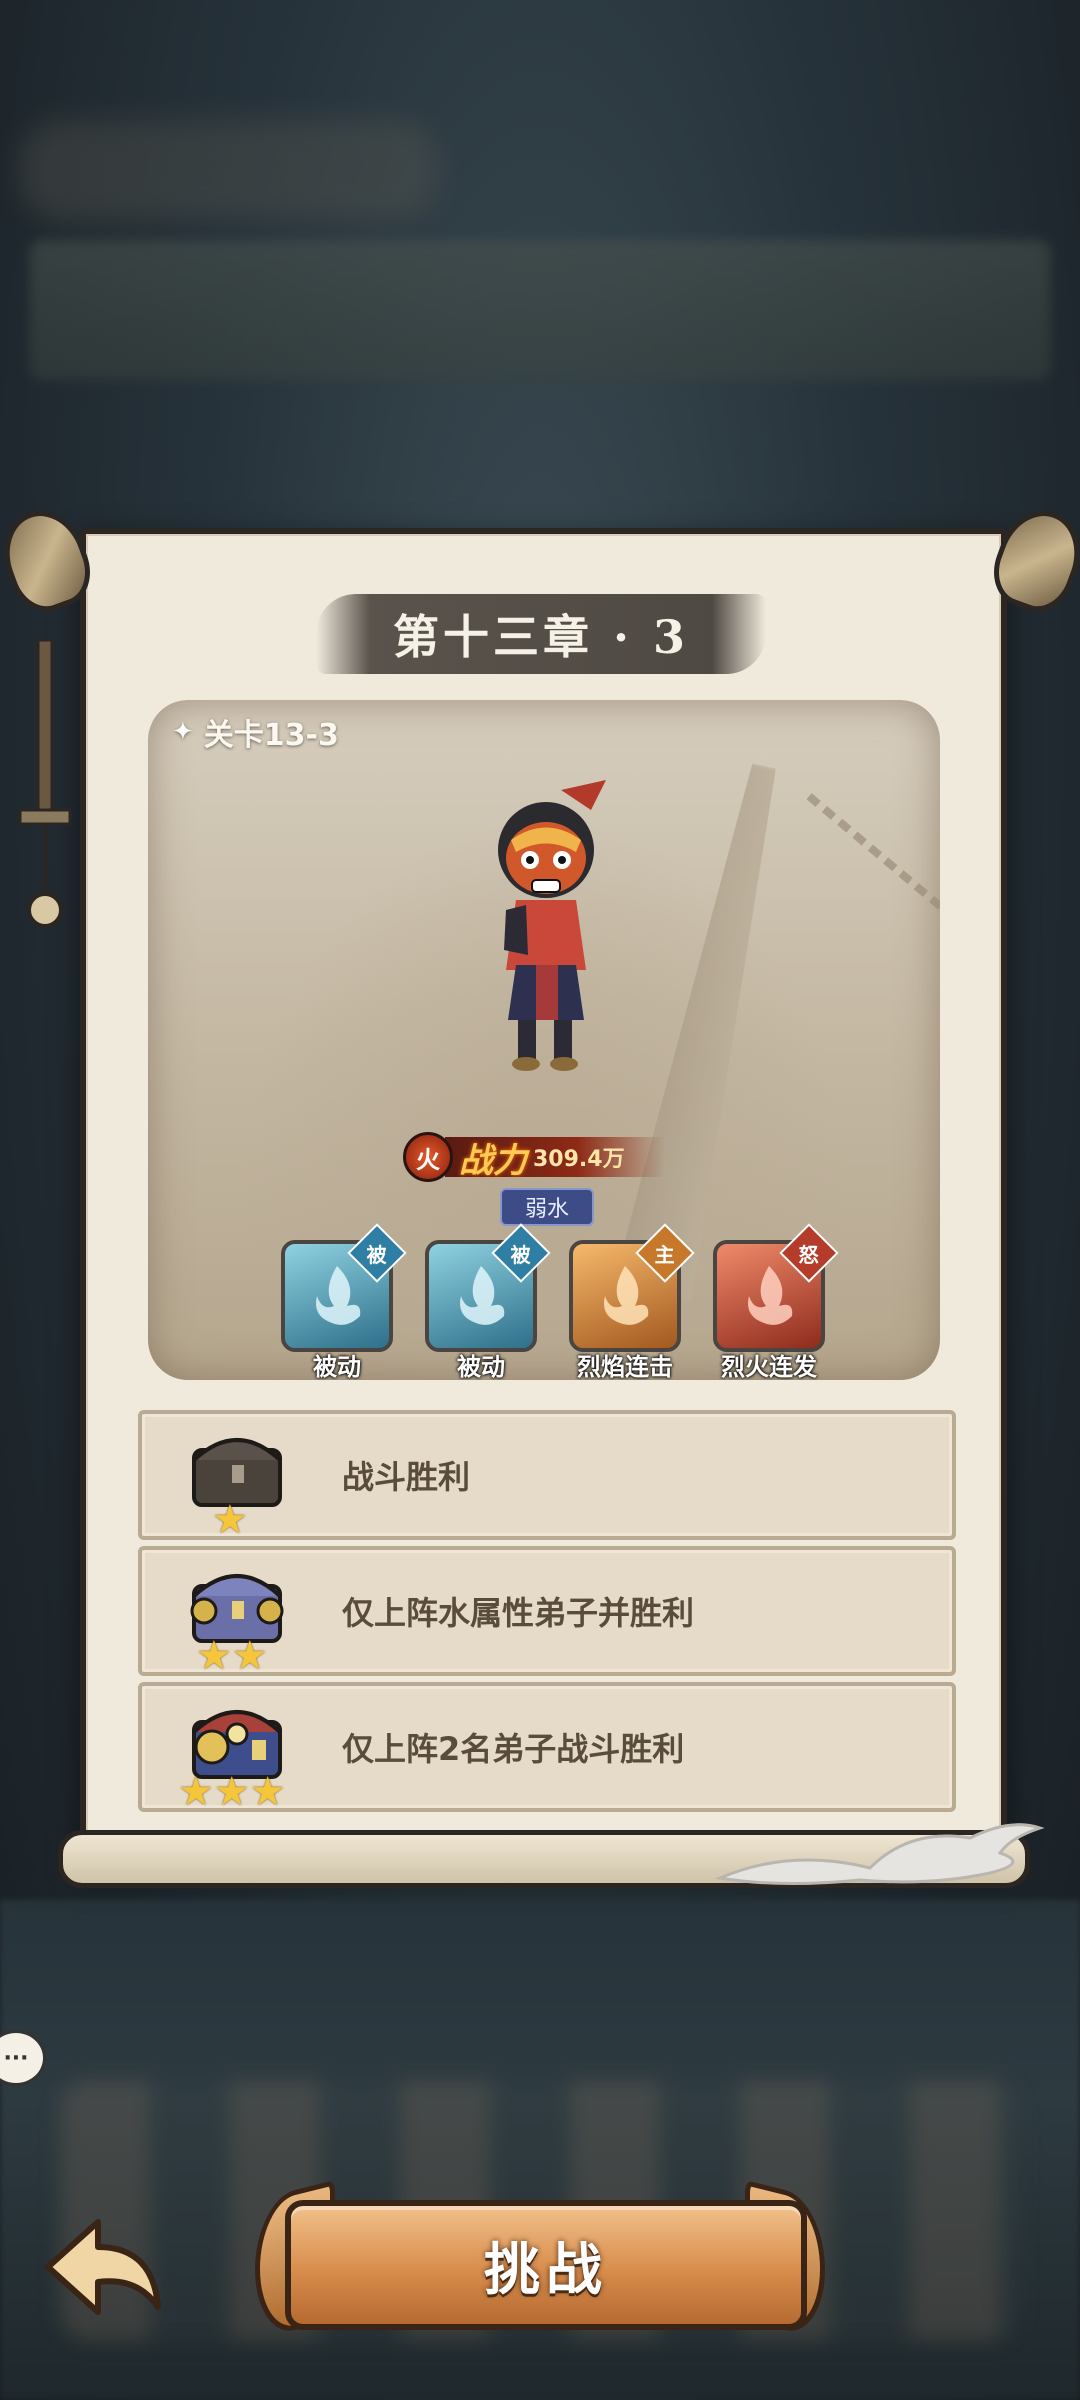 Image resolution: width=1080 pixels, height=2400 pixels. I want to click on cloud-ornament, so click(879, 1854).